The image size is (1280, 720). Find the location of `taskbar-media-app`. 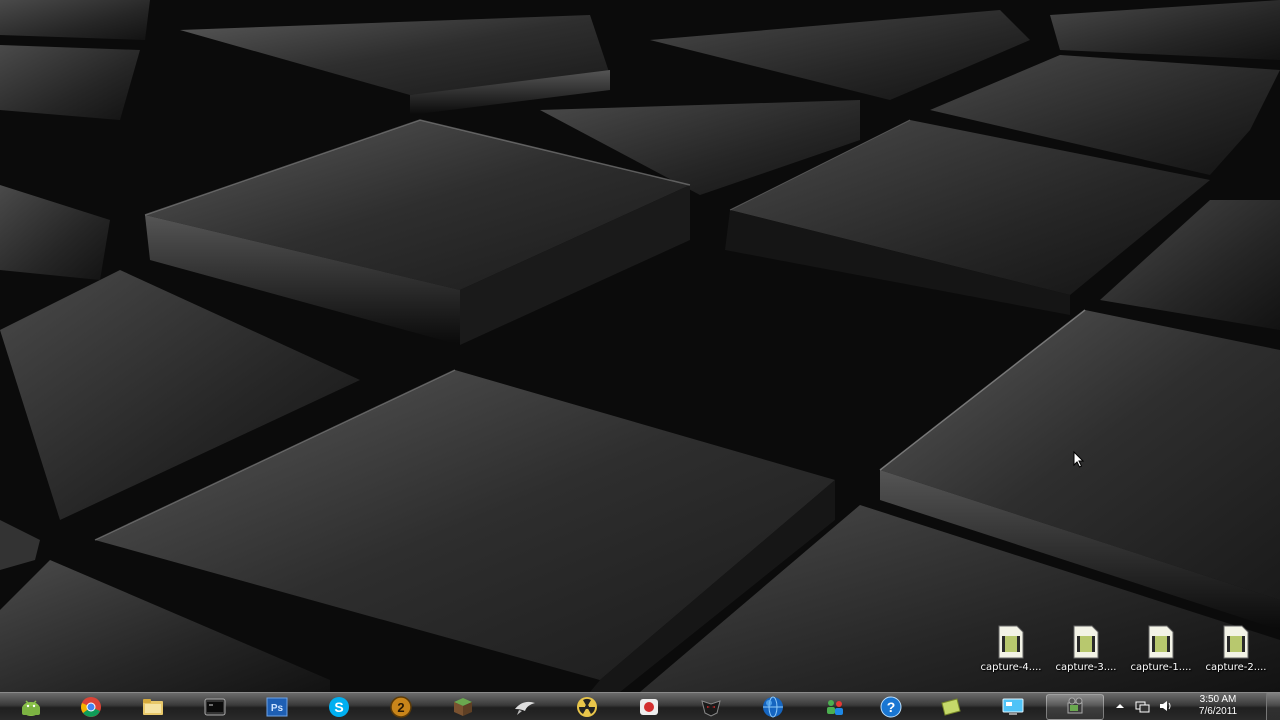

taskbar-media-app is located at coordinates (1075, 707).